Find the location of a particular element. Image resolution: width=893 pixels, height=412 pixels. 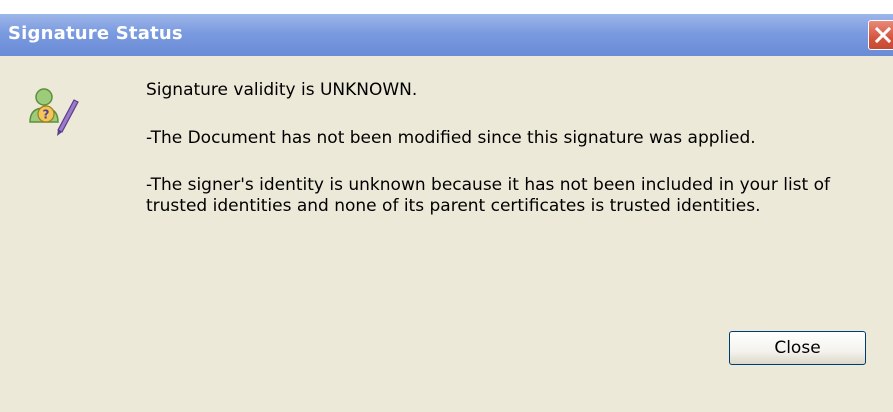

validity-status-text: Signature validity is UNKNOWN. is located at coordinates (282, 90).